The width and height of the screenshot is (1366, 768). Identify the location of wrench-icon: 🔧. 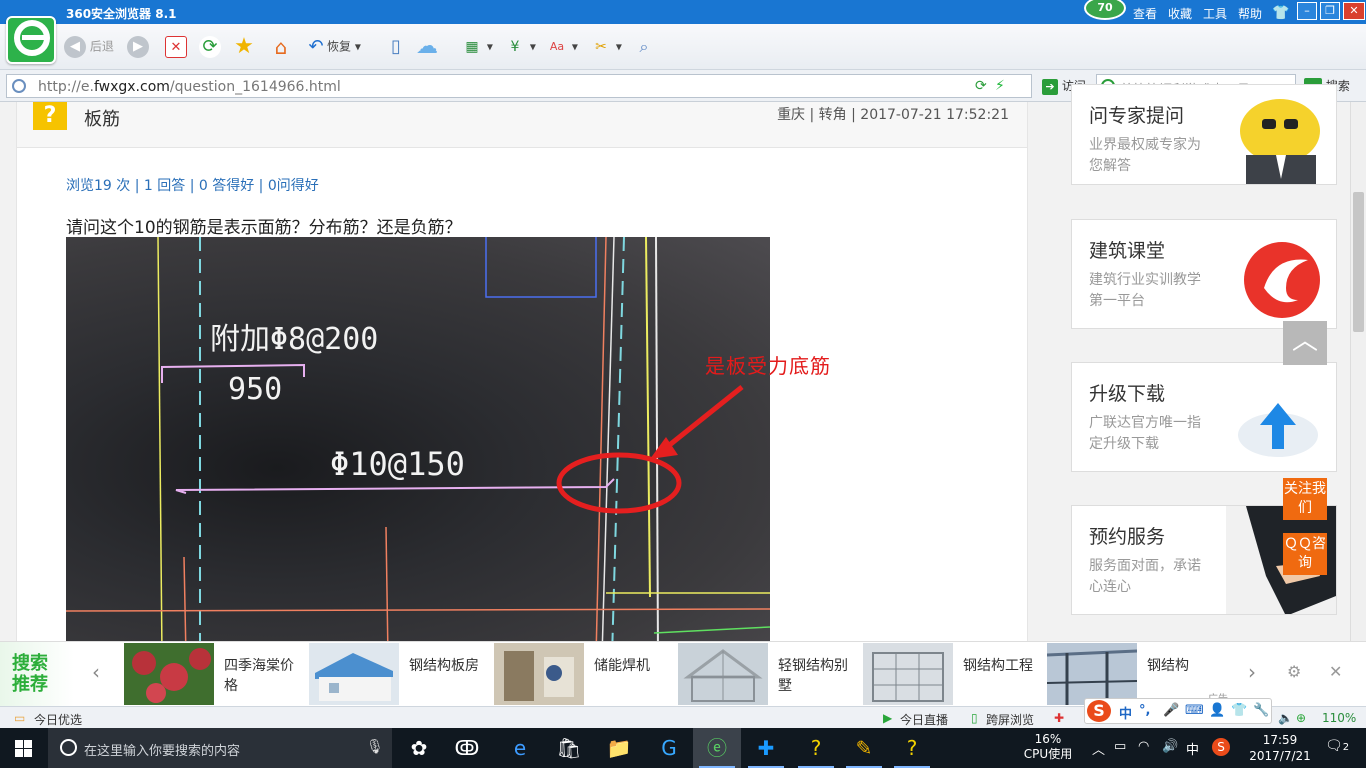
(1261, 710).